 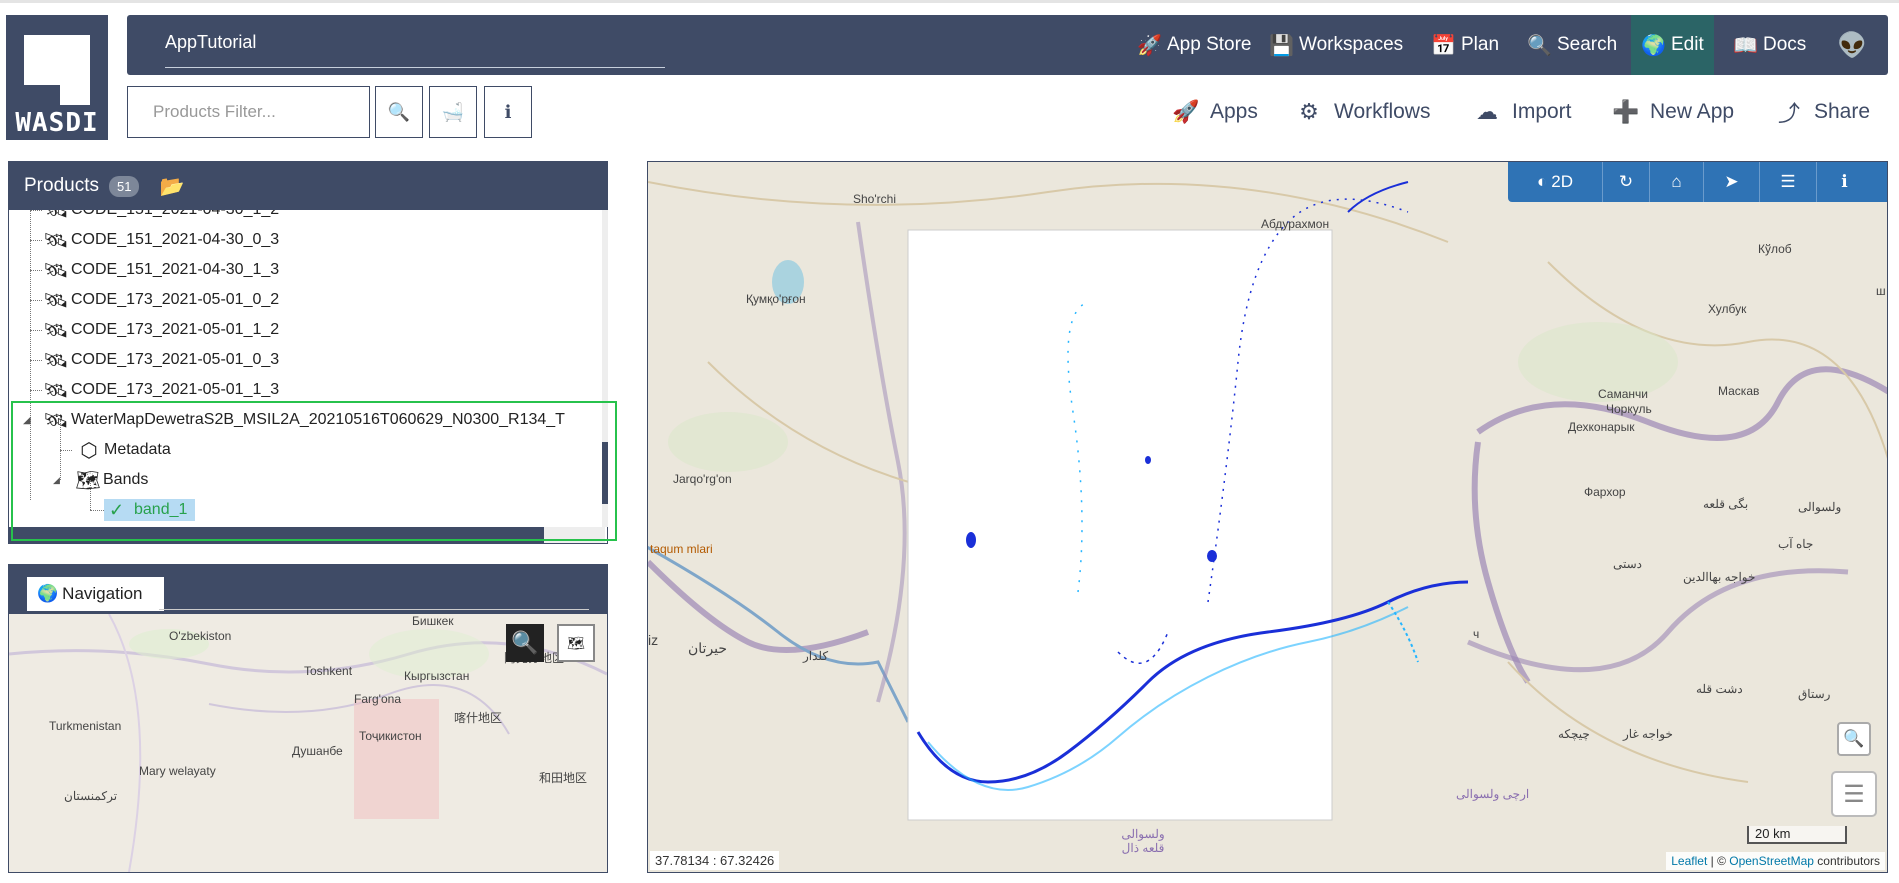 What do you see at coordinates (1626, 182) in the screenshot?
I see `refresh-button: ↻` at bounding box center [1626, 182].